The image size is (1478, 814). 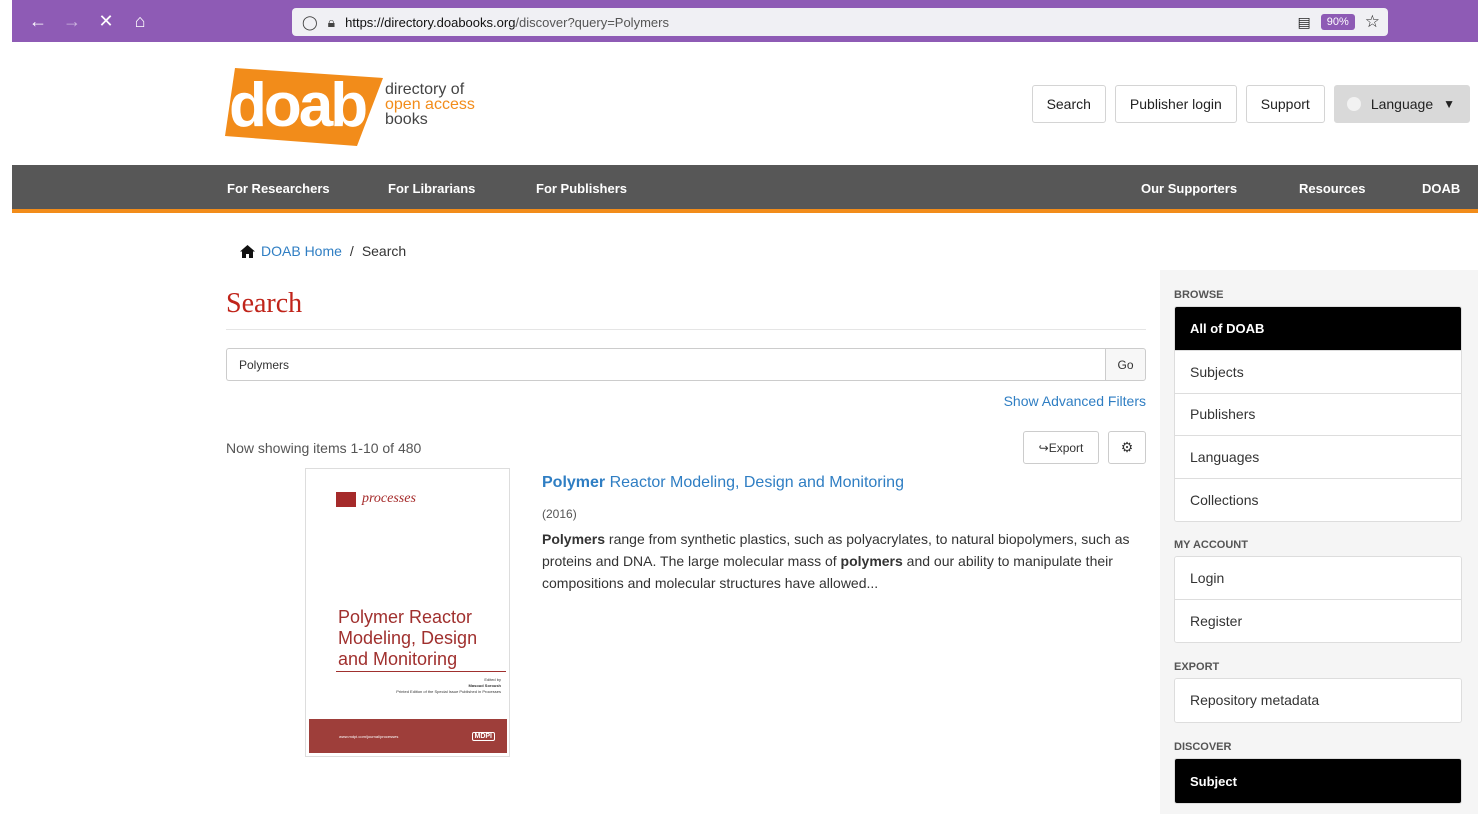 What do you see at coordinates (376, 499) in the screenshot?
I see `cover-journal: processes` at bounding box center [376, 499].